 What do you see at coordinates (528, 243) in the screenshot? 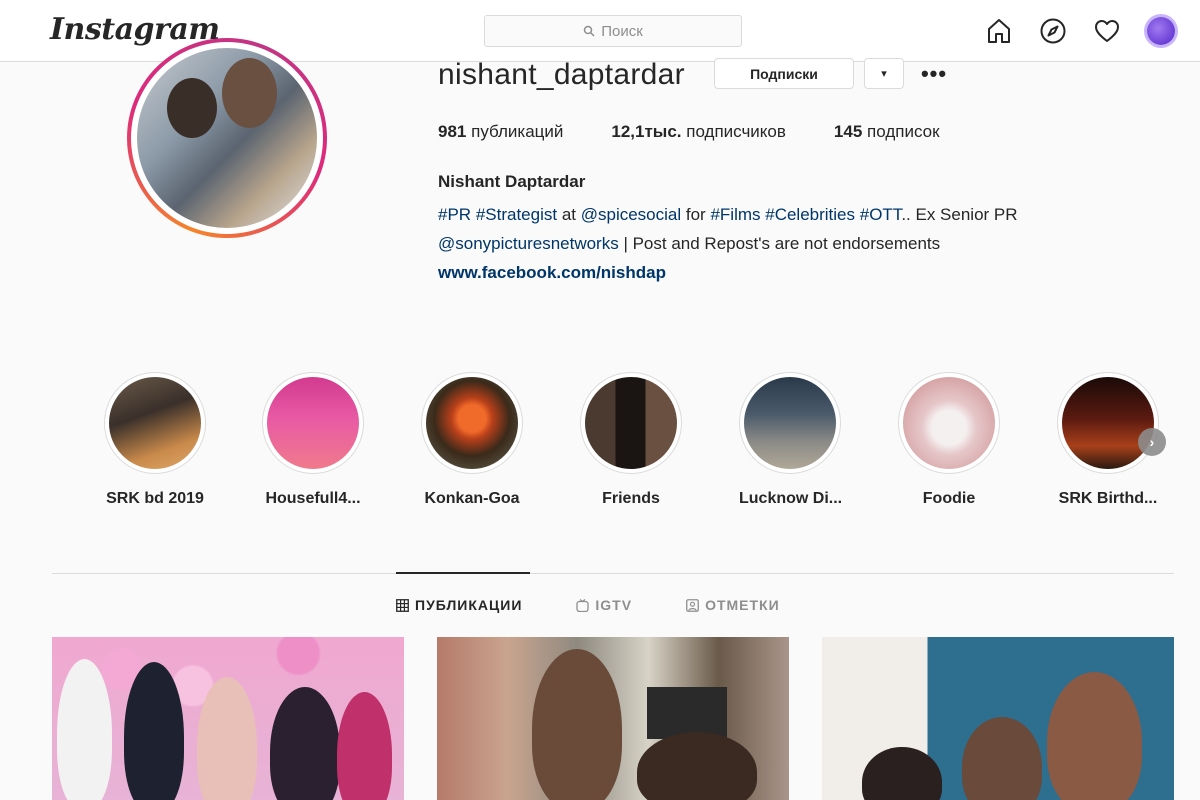
I see `mention-link: @sonypicturesnetworks` at bounding box center [528, 243].